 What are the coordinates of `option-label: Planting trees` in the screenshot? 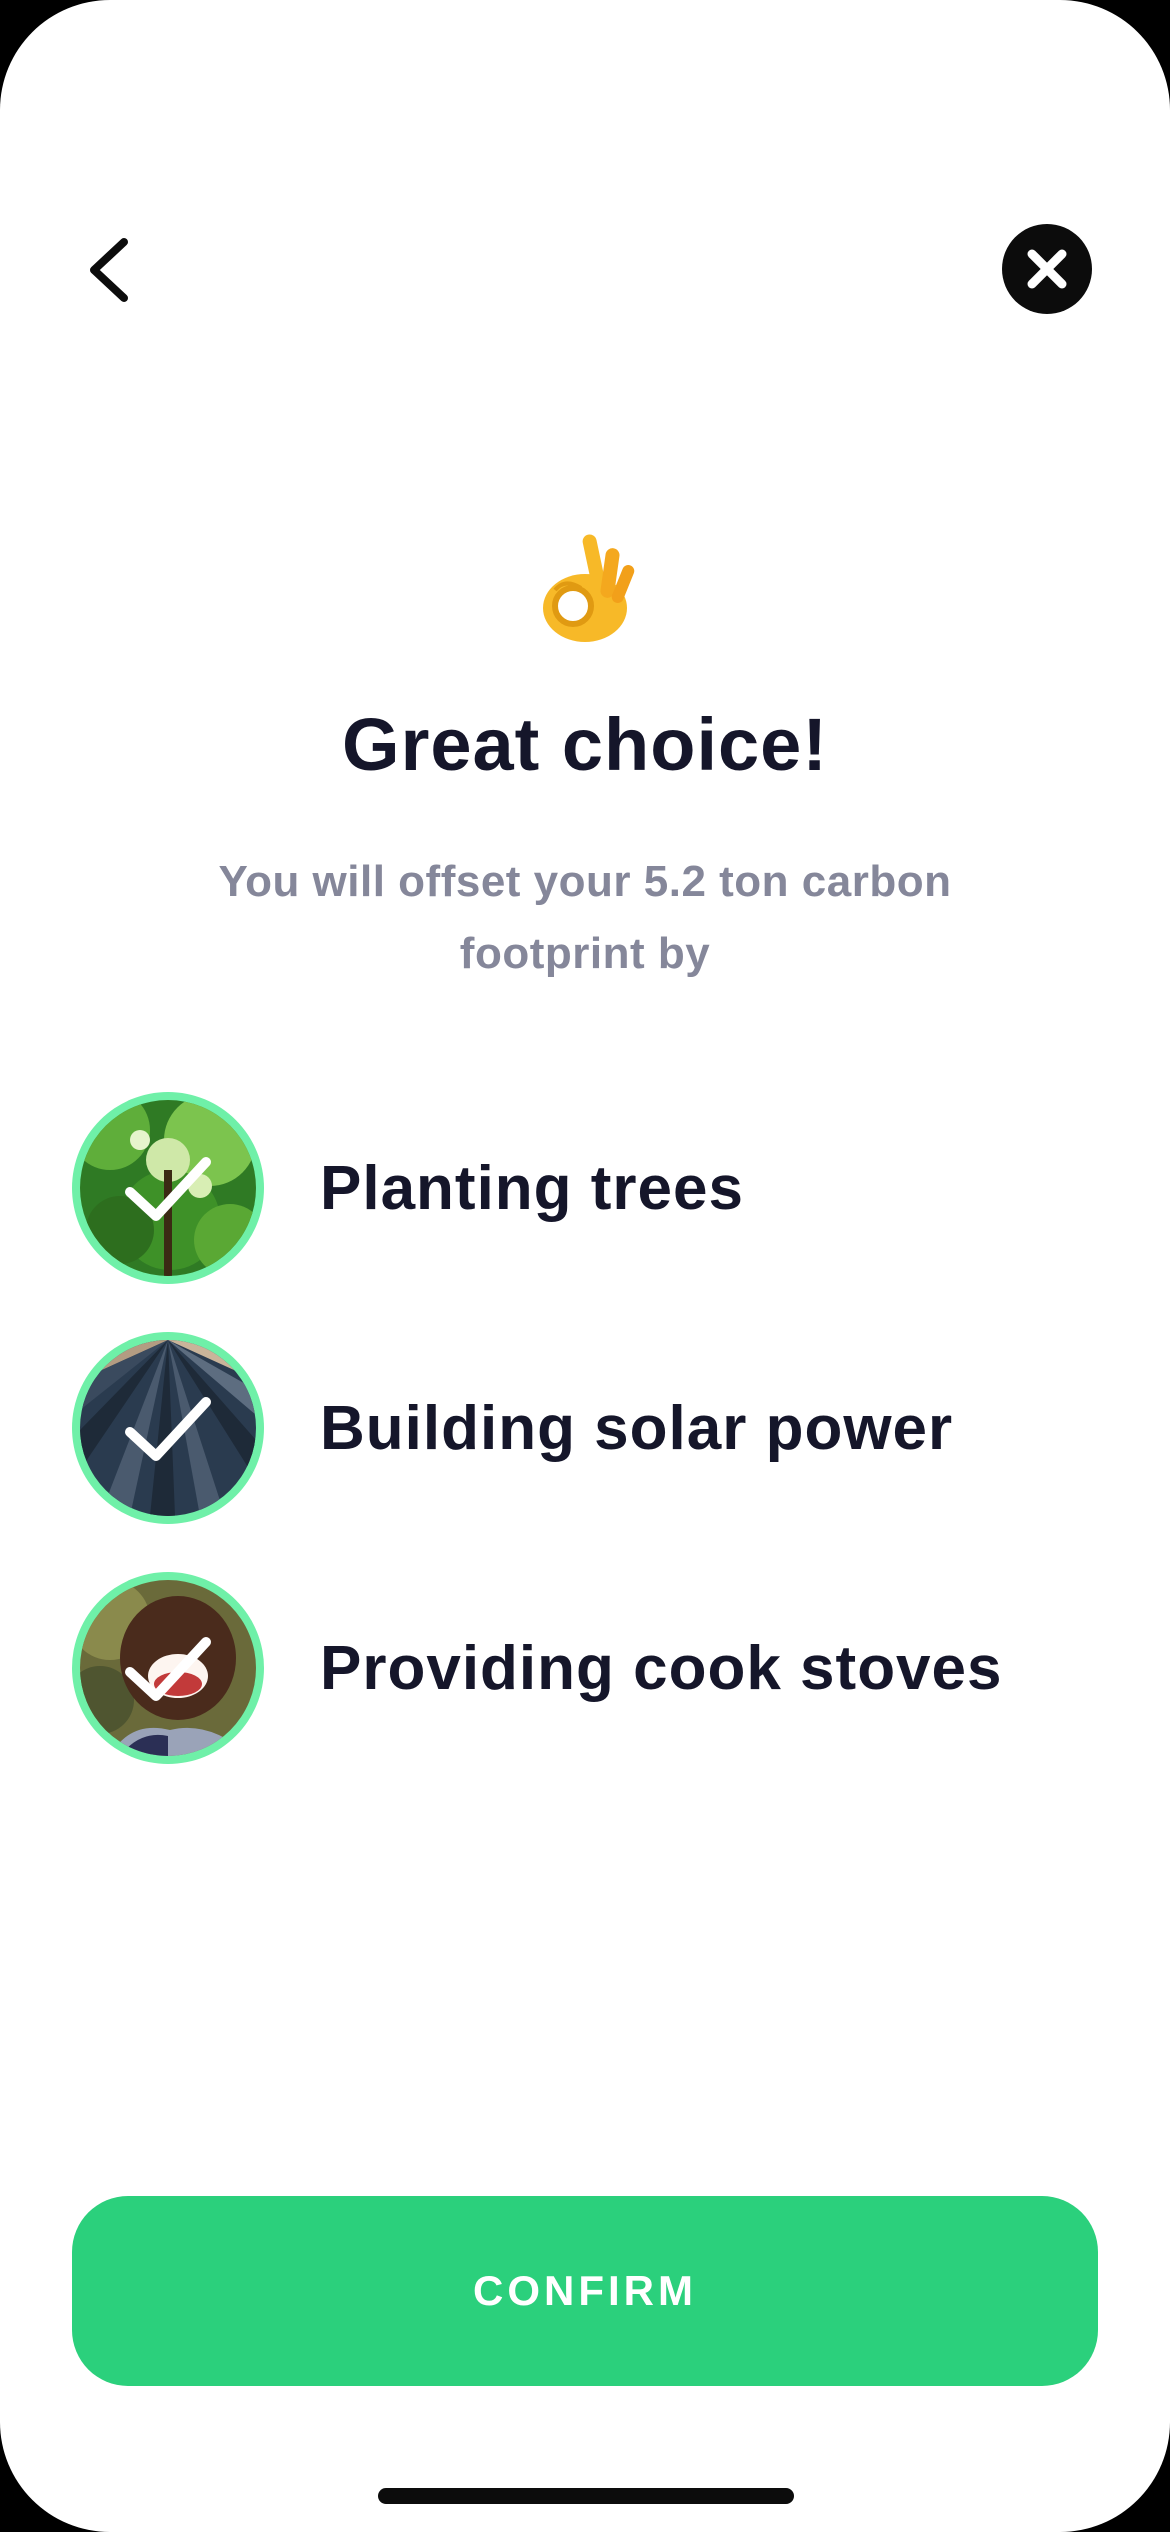 It's located at (532, 1188).